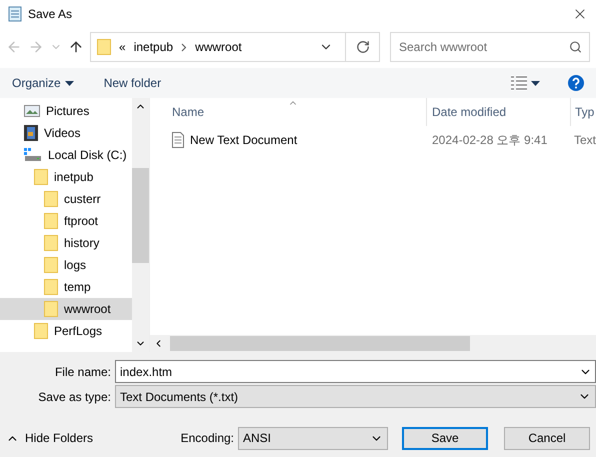 The height and width of the screenshot is (457, 596). Describe the element at coordinates (355, 371) in the screenshot. I see `file-name-field: index.htm` at that location.